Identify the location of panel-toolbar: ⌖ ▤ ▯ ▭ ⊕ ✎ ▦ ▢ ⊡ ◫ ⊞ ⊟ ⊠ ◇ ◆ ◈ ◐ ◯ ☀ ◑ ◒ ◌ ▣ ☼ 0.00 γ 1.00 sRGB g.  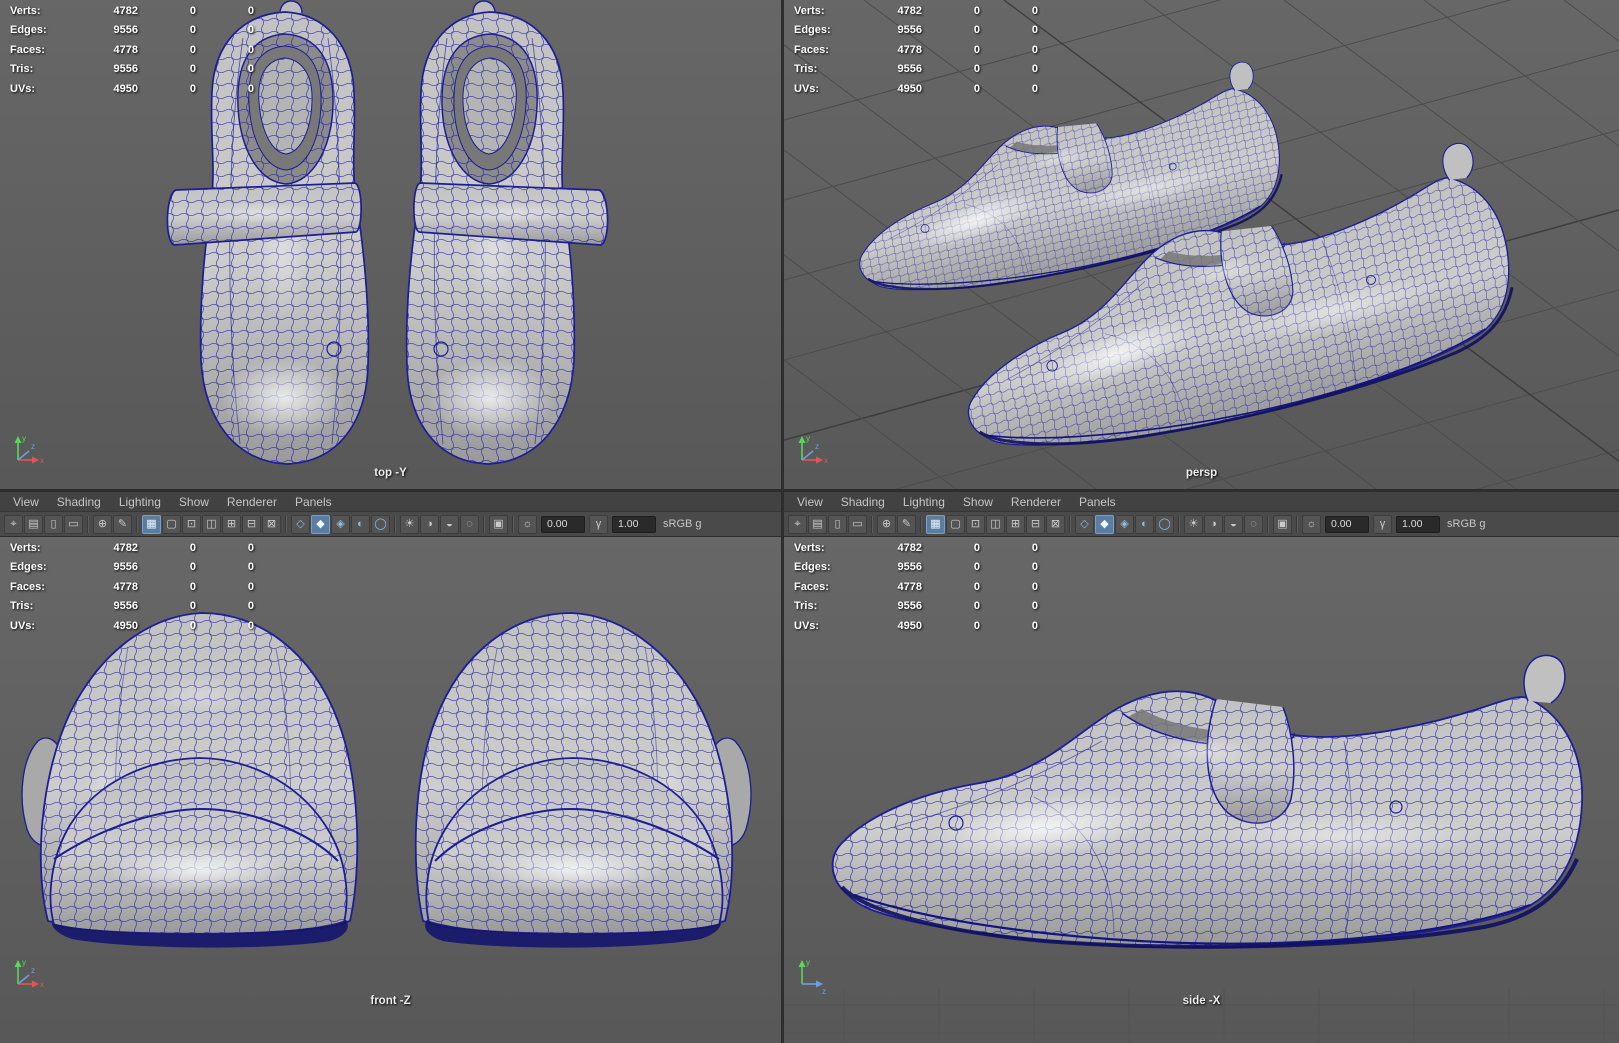
(390, 524).